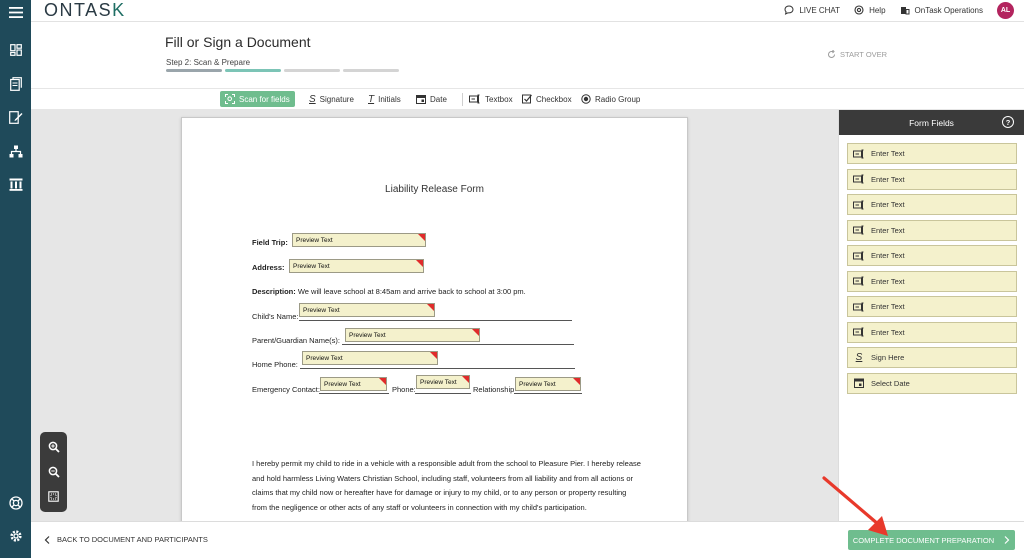 This screenshot has height=558, width=1024. Describe the element at coordinates (1008, 122) in the screenshot. I see `help-circle-icon: ?` at that location.